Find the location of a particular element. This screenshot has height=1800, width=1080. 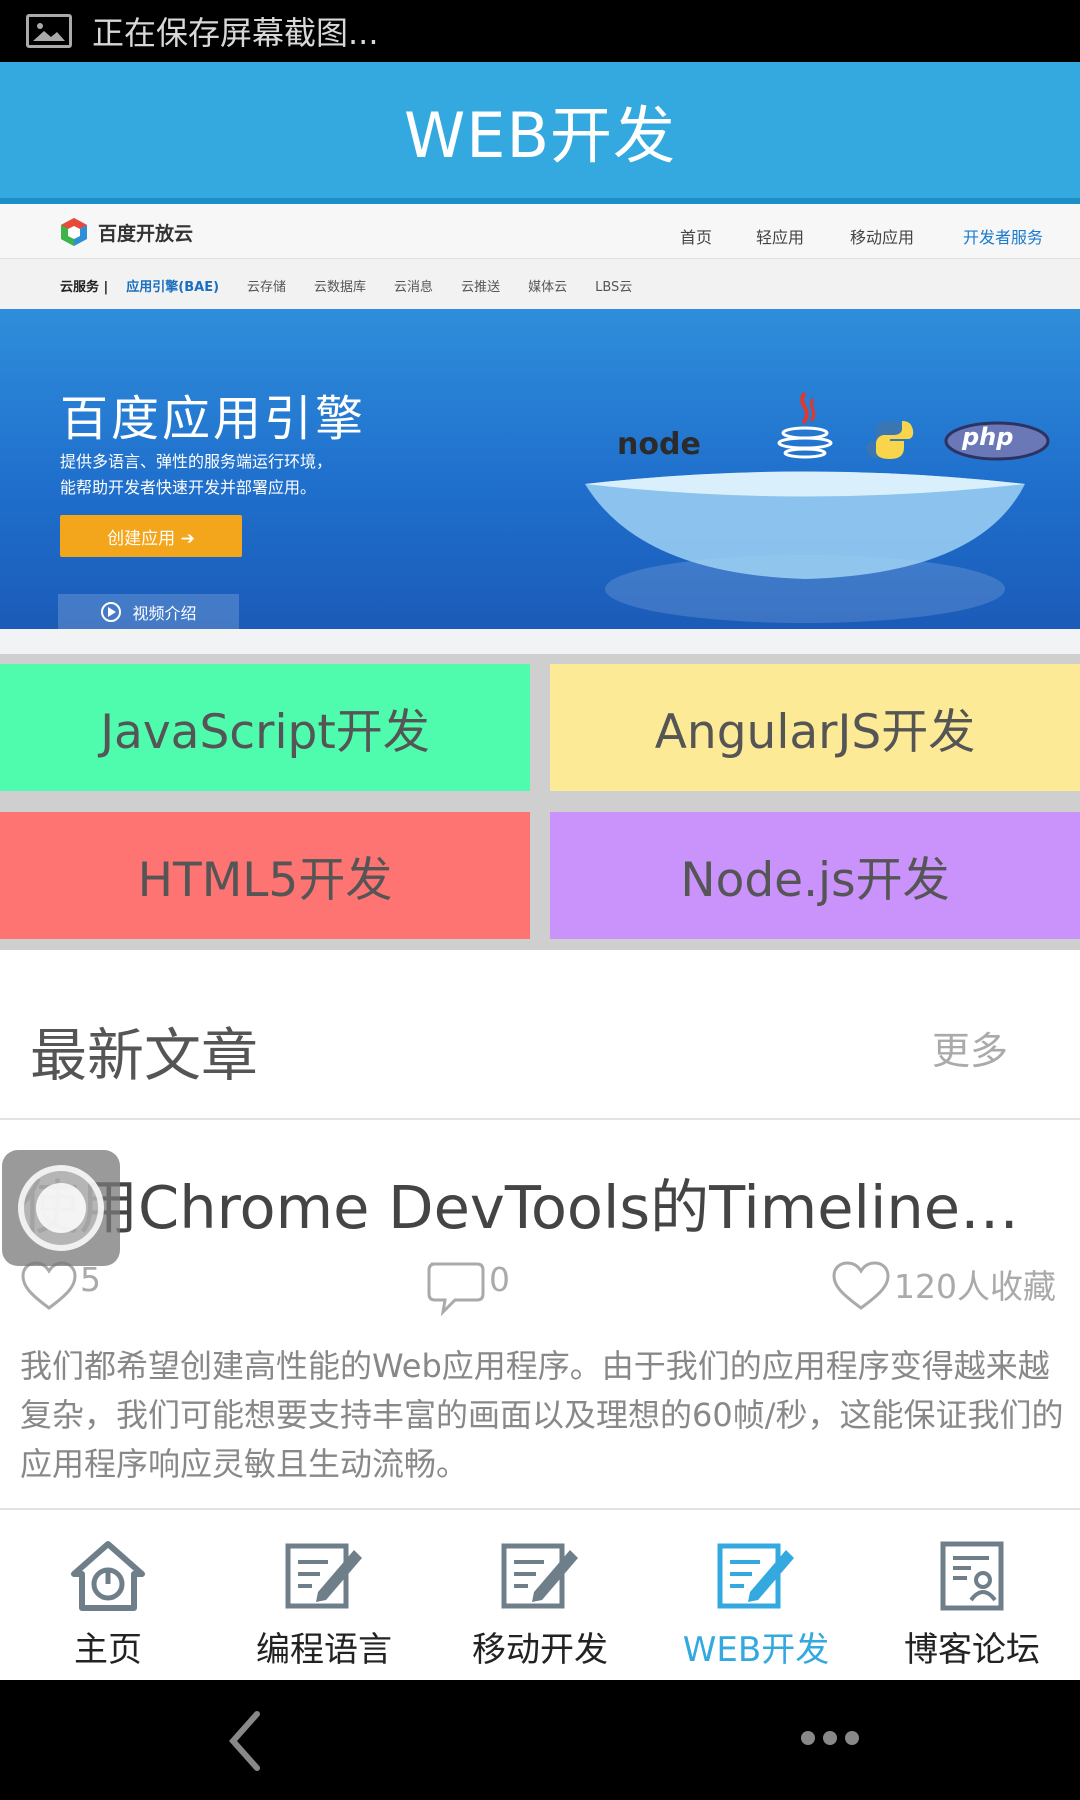

home-icon is located at coordinates (108, 1576).